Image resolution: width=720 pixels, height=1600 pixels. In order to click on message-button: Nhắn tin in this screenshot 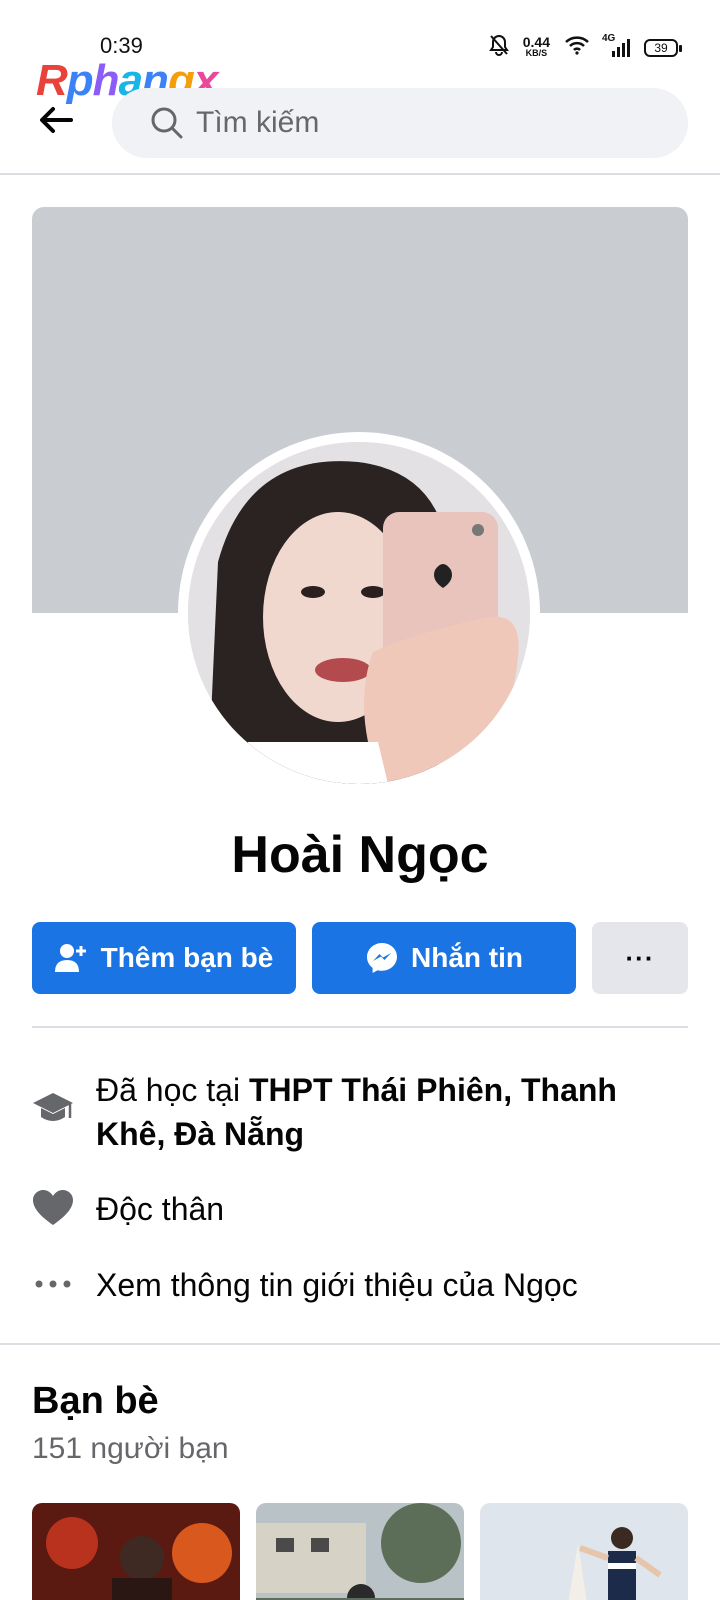, I will do `click(444, 958)`.